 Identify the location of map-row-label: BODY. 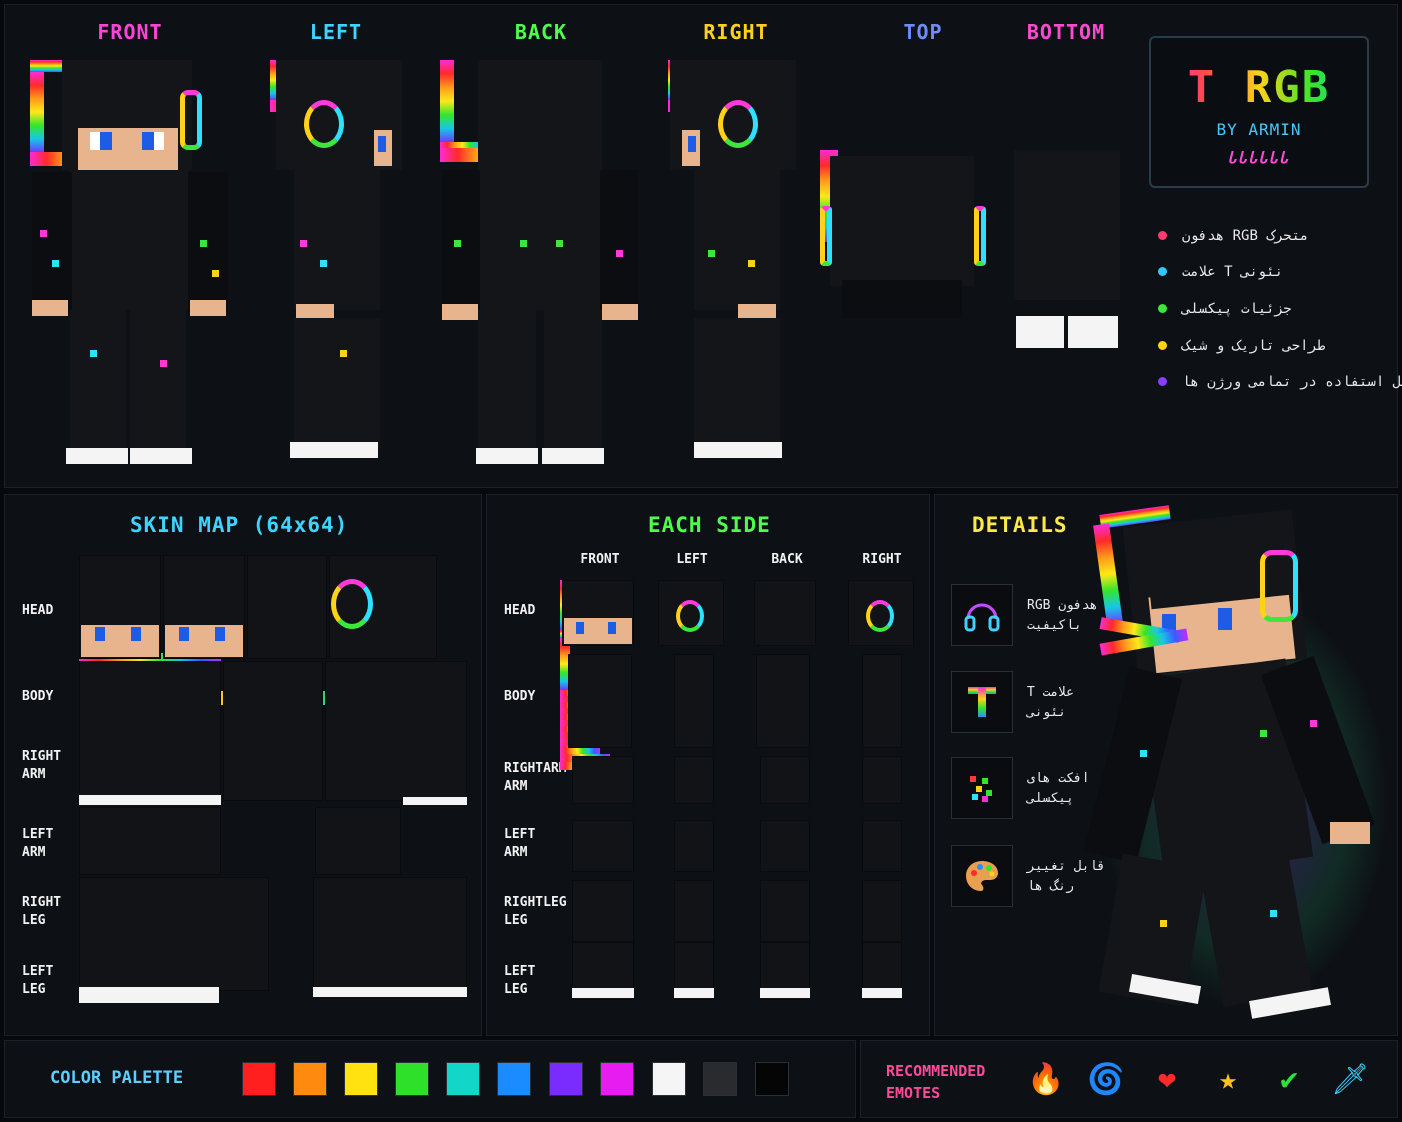
(38, 696).